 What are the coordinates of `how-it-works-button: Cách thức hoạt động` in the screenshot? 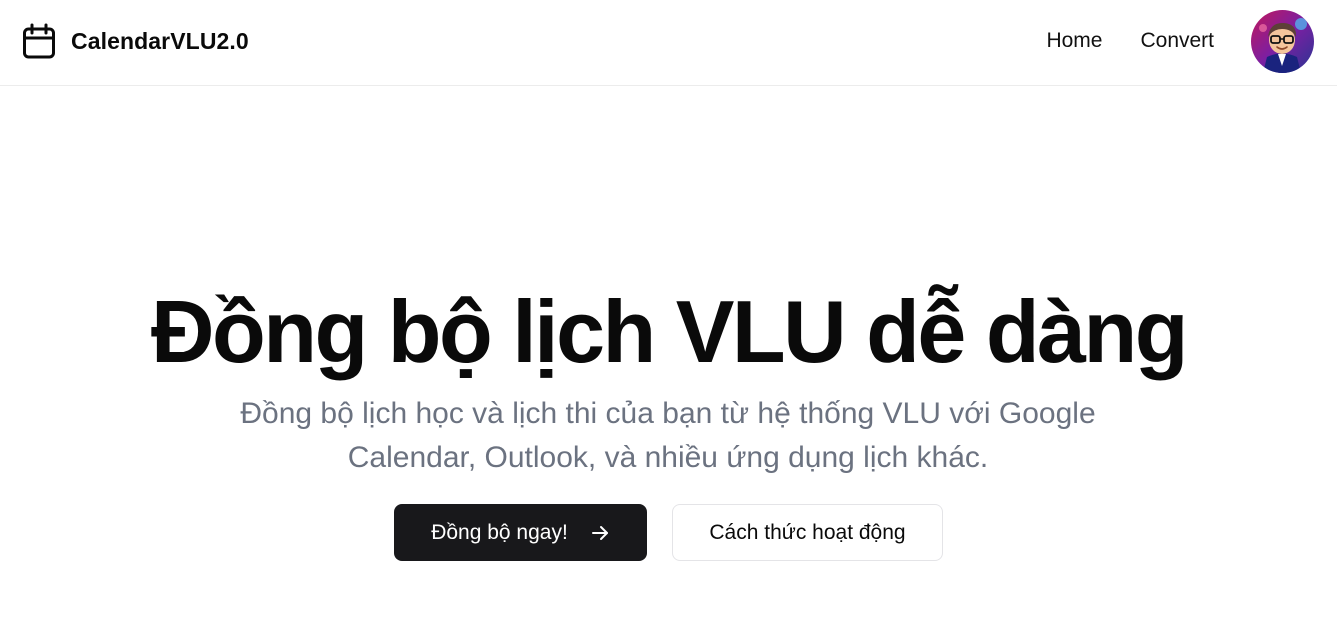 It's located at (807, 532).